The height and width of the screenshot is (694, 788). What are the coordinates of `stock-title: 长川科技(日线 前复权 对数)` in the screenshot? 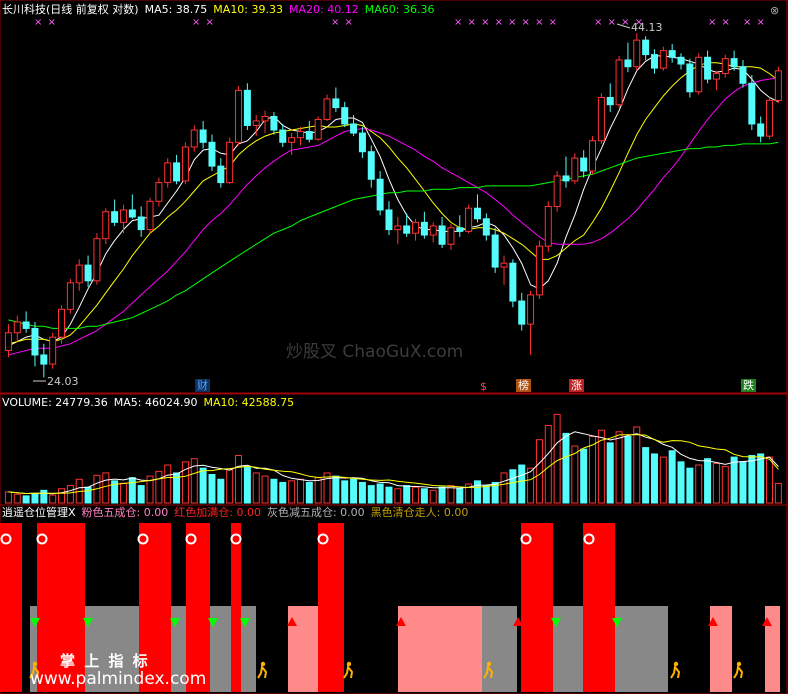 It's located at (70, 9).